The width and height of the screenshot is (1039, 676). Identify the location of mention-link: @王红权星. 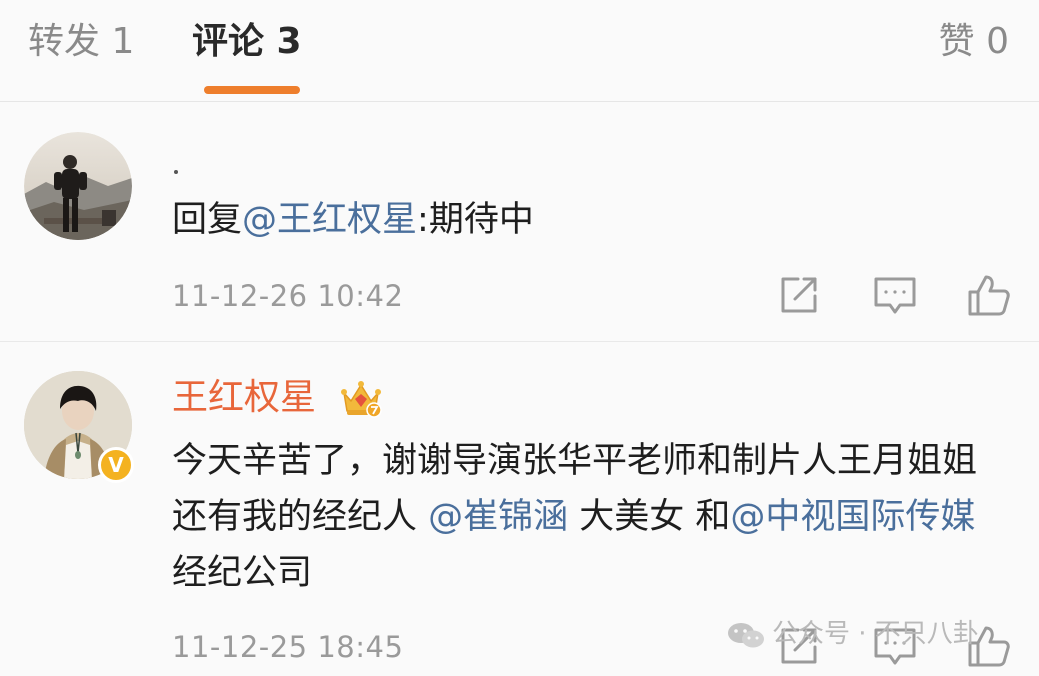
(329, 220).